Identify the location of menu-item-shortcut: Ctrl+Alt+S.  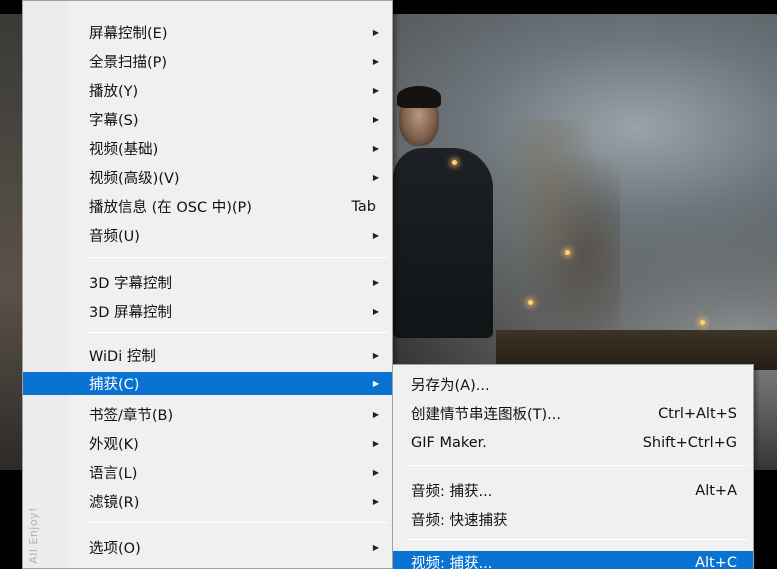
(697, 413).